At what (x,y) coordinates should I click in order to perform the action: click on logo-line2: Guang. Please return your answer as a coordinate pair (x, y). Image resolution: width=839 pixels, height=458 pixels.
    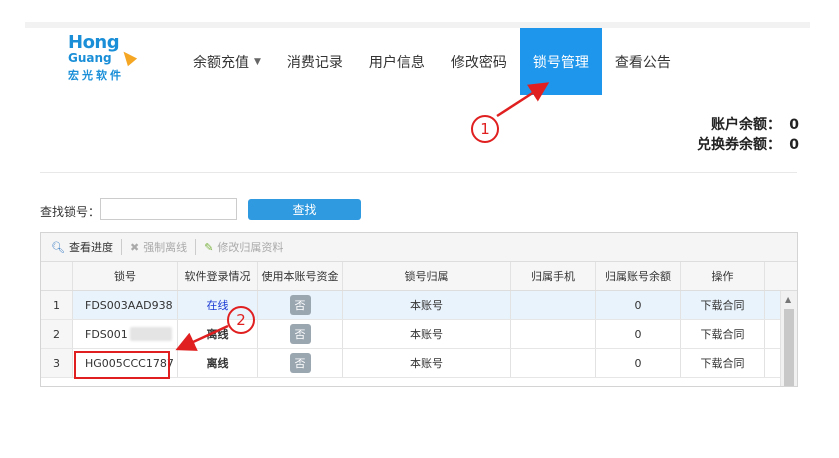
    Looking at the image, I should click on (90, 58).